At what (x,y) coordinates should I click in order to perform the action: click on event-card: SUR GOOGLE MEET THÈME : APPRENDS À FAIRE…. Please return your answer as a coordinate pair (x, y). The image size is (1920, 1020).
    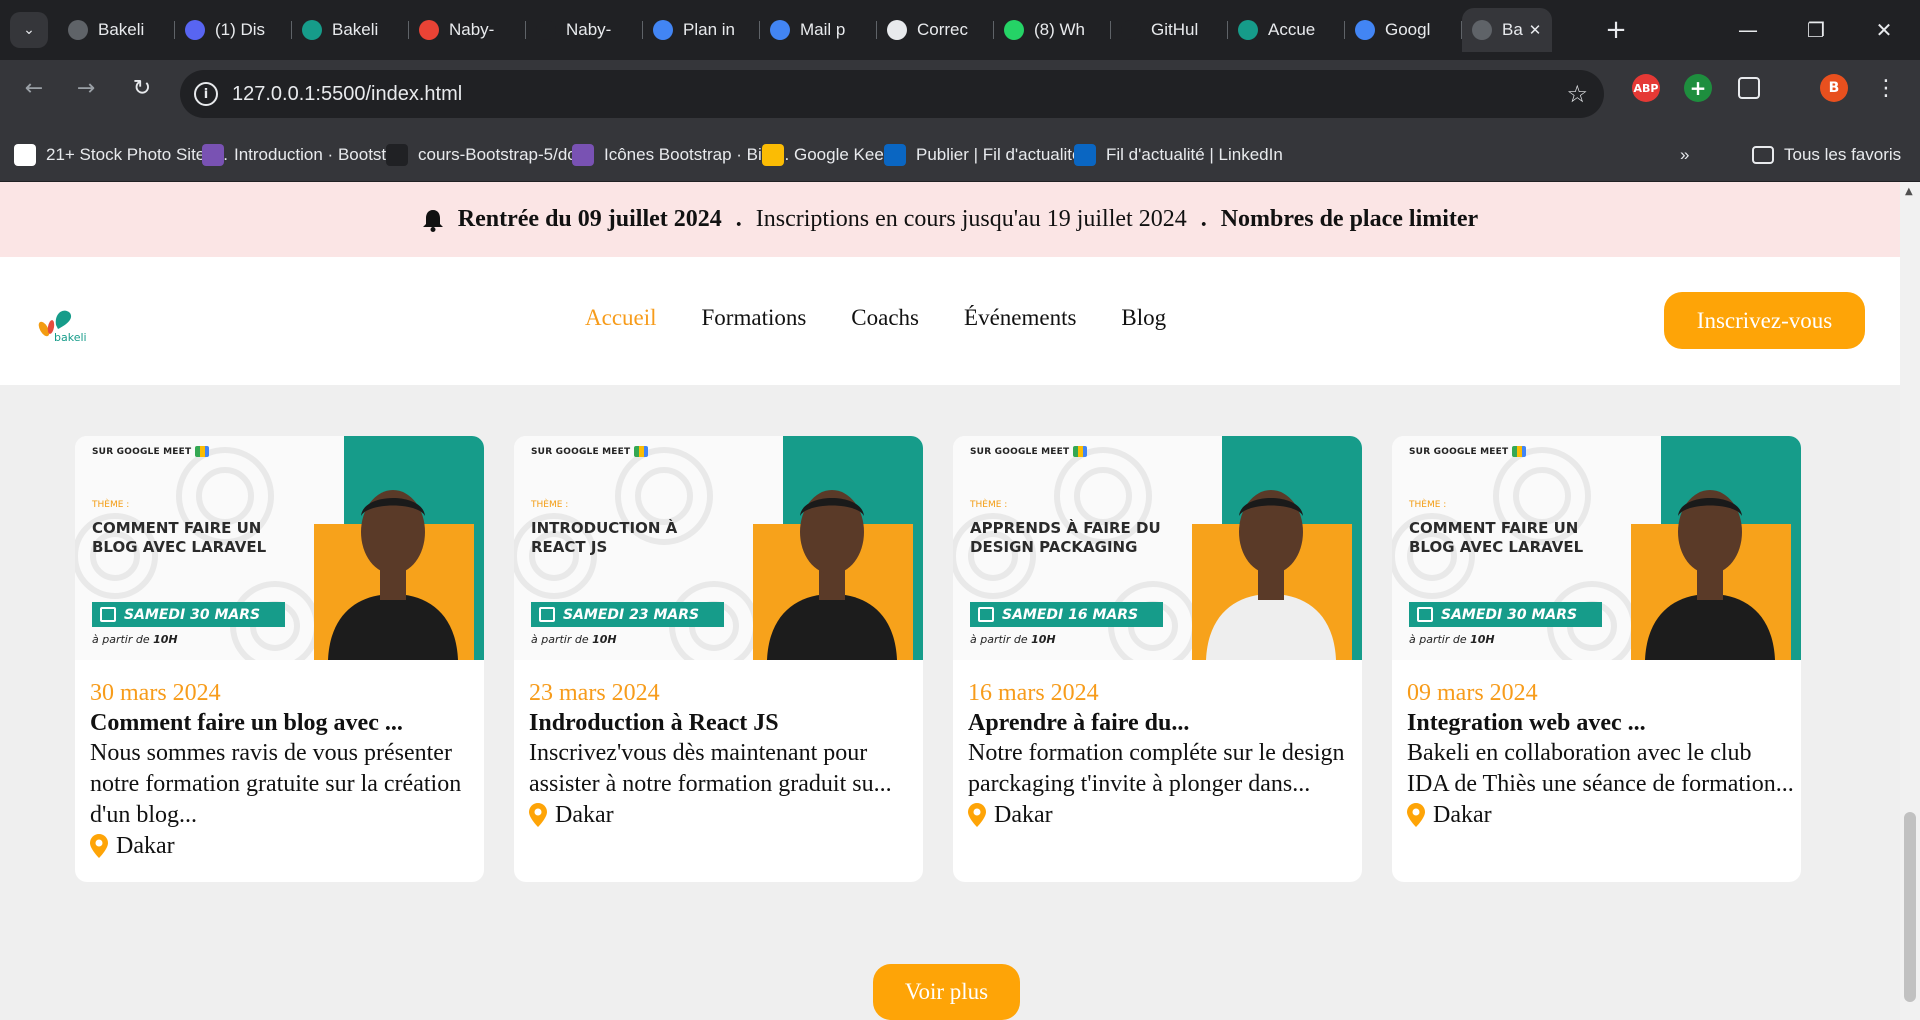
    Looking at the image, I should click on (1157, 659).